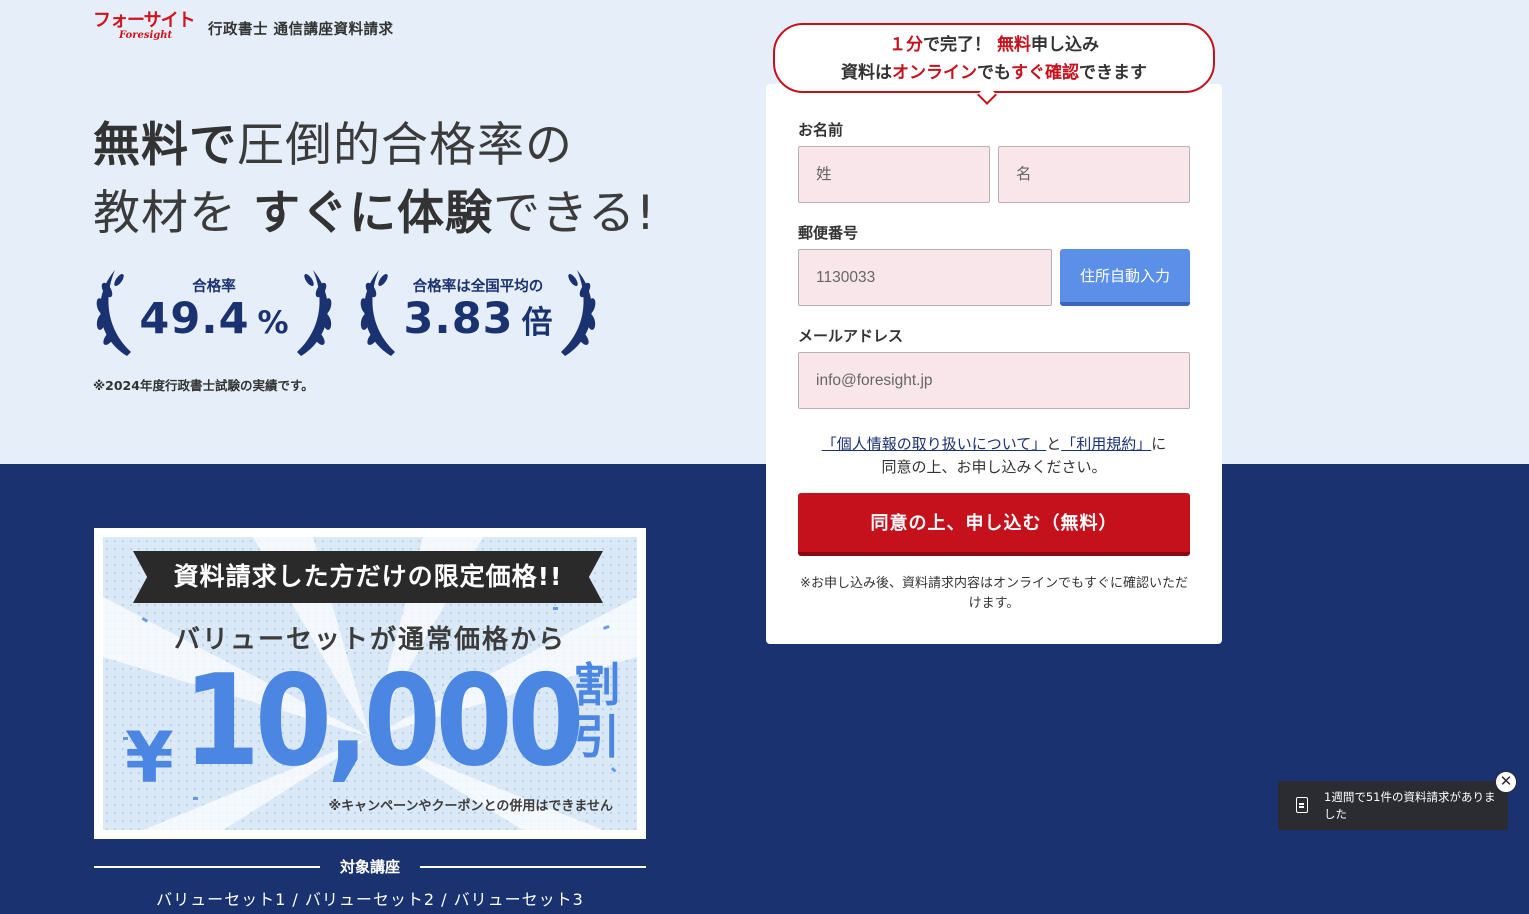 The height and width of the screenshot is (914, 1529). I want to click on notification-toast: 1週間で51件の資料請求がありました, so click(1393, 805).